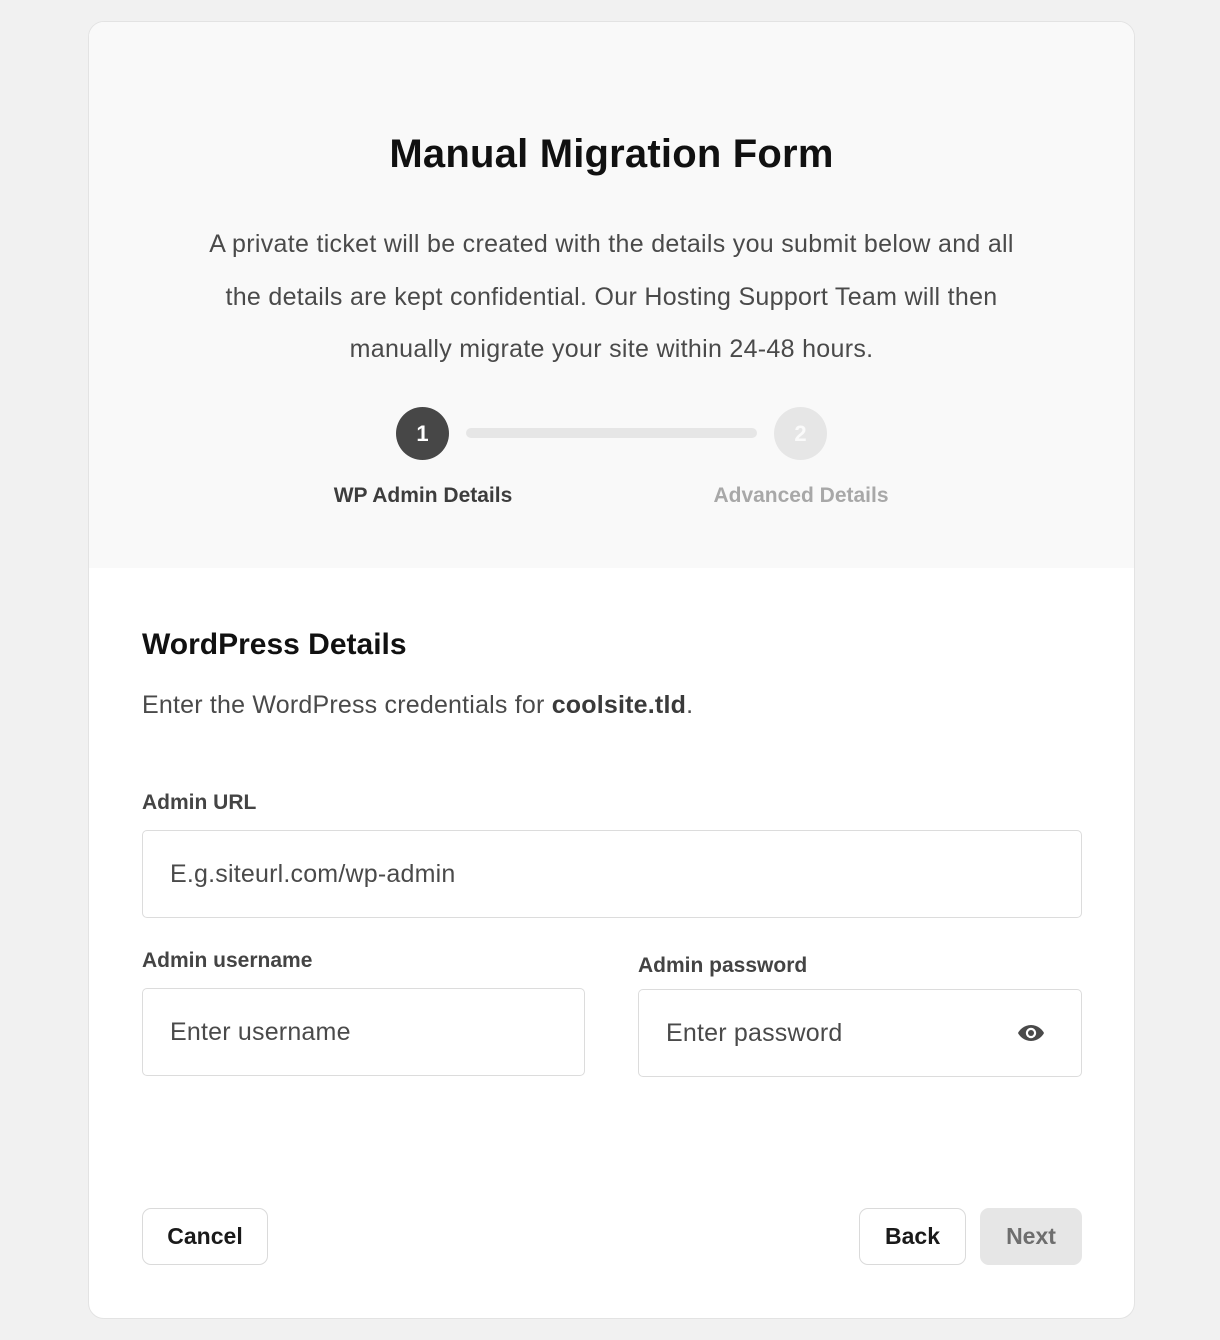  I want to click on admin-password-label: Admin password, so click(723, 965).